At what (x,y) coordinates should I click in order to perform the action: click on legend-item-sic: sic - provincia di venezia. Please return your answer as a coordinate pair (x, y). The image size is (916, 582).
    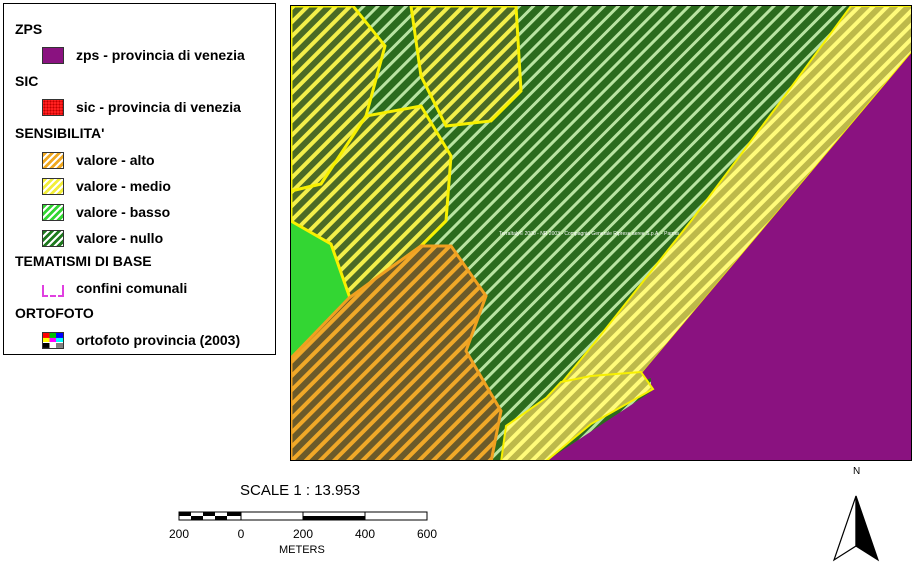
    Looking at the image, I should click on (141, 107).